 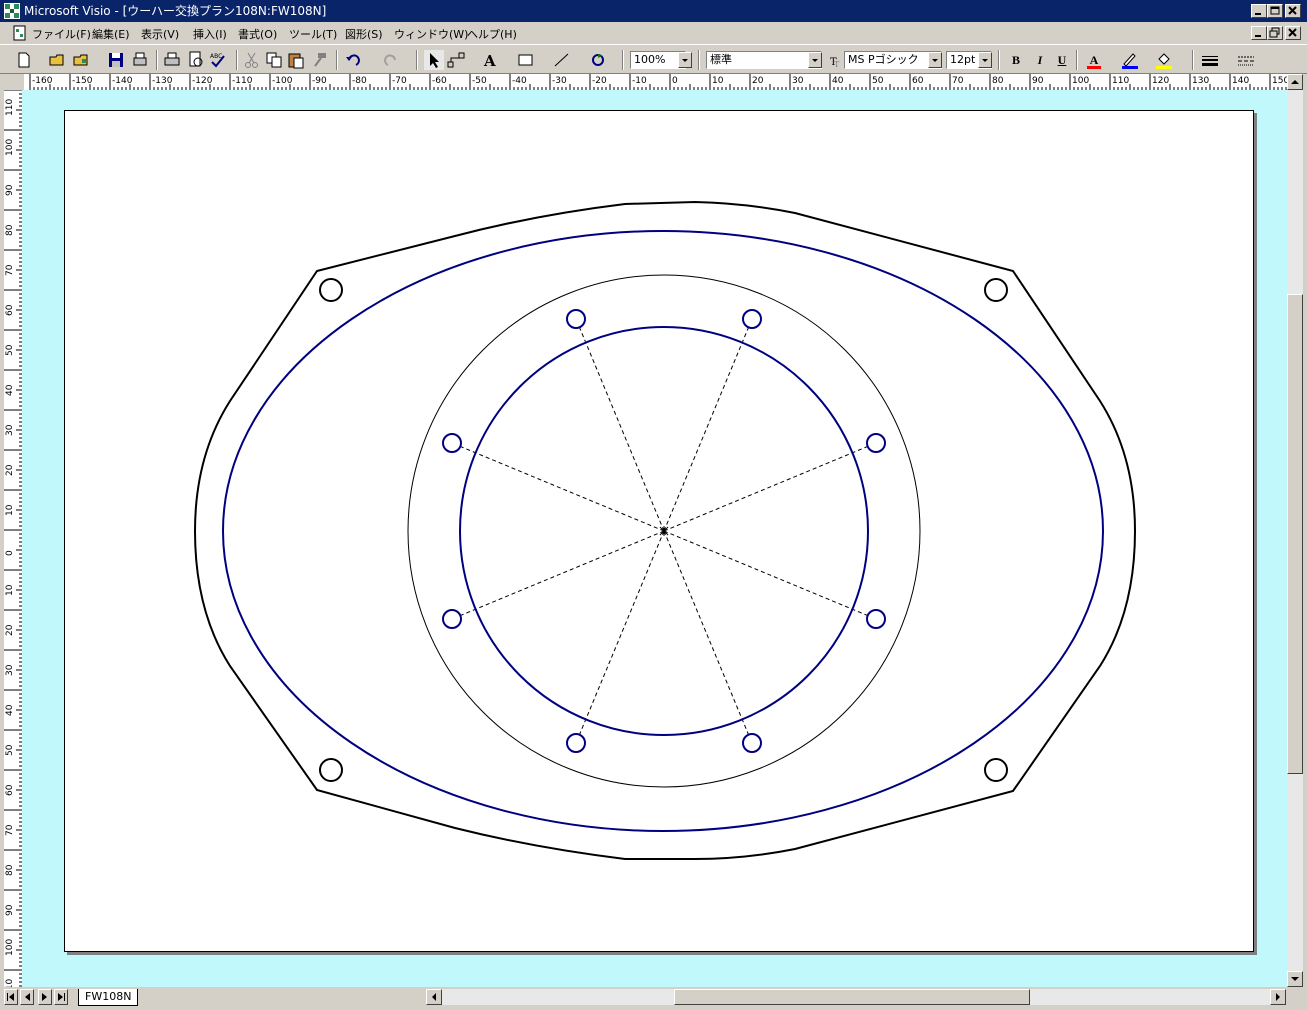 I want to click on text-tool-icon: A, so click(x=490, y=60).